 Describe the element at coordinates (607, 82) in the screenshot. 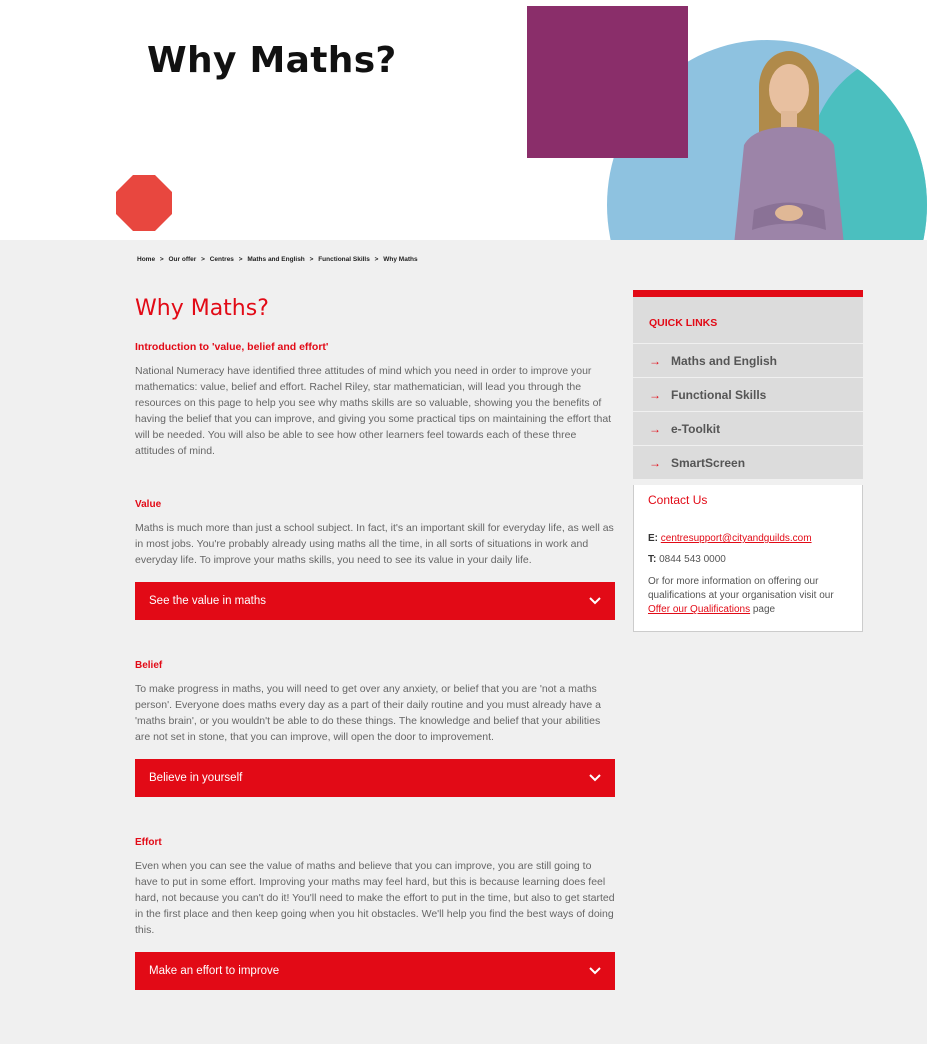

I see `purple-square-graphic` at that location.